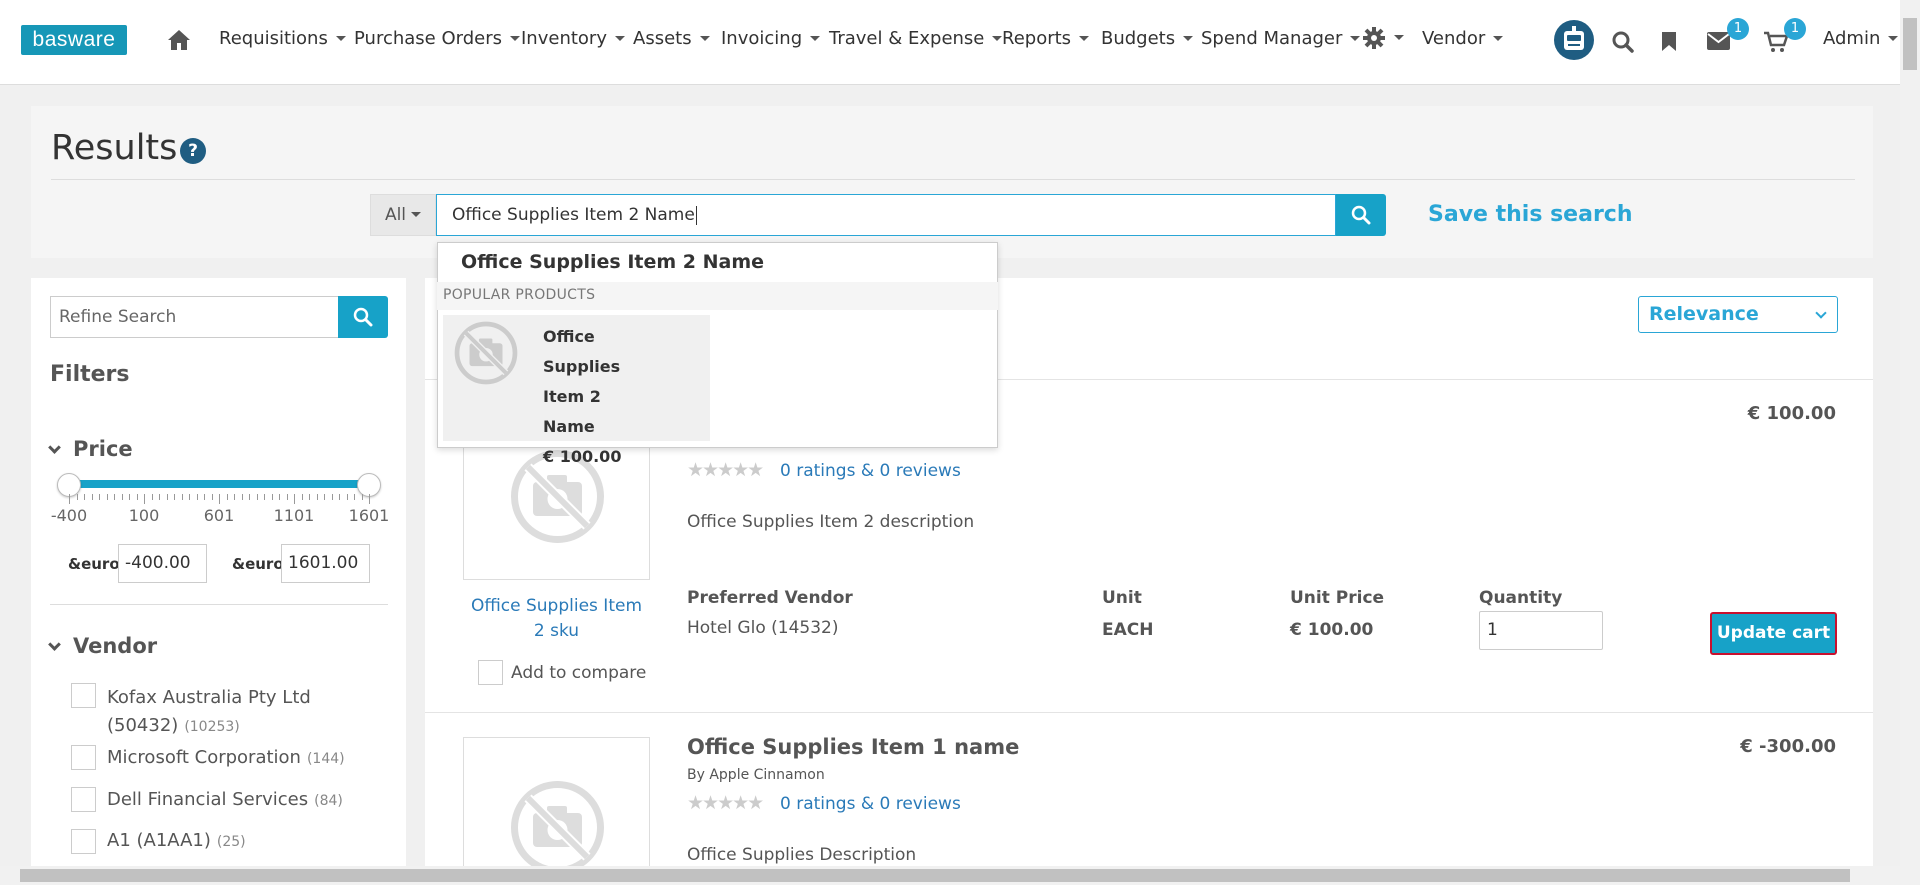  What do you see at coordinates (582, 366) in the screenshot?
I see `autocomplete-product-name: Supplies` at bounding box center [582, 366].